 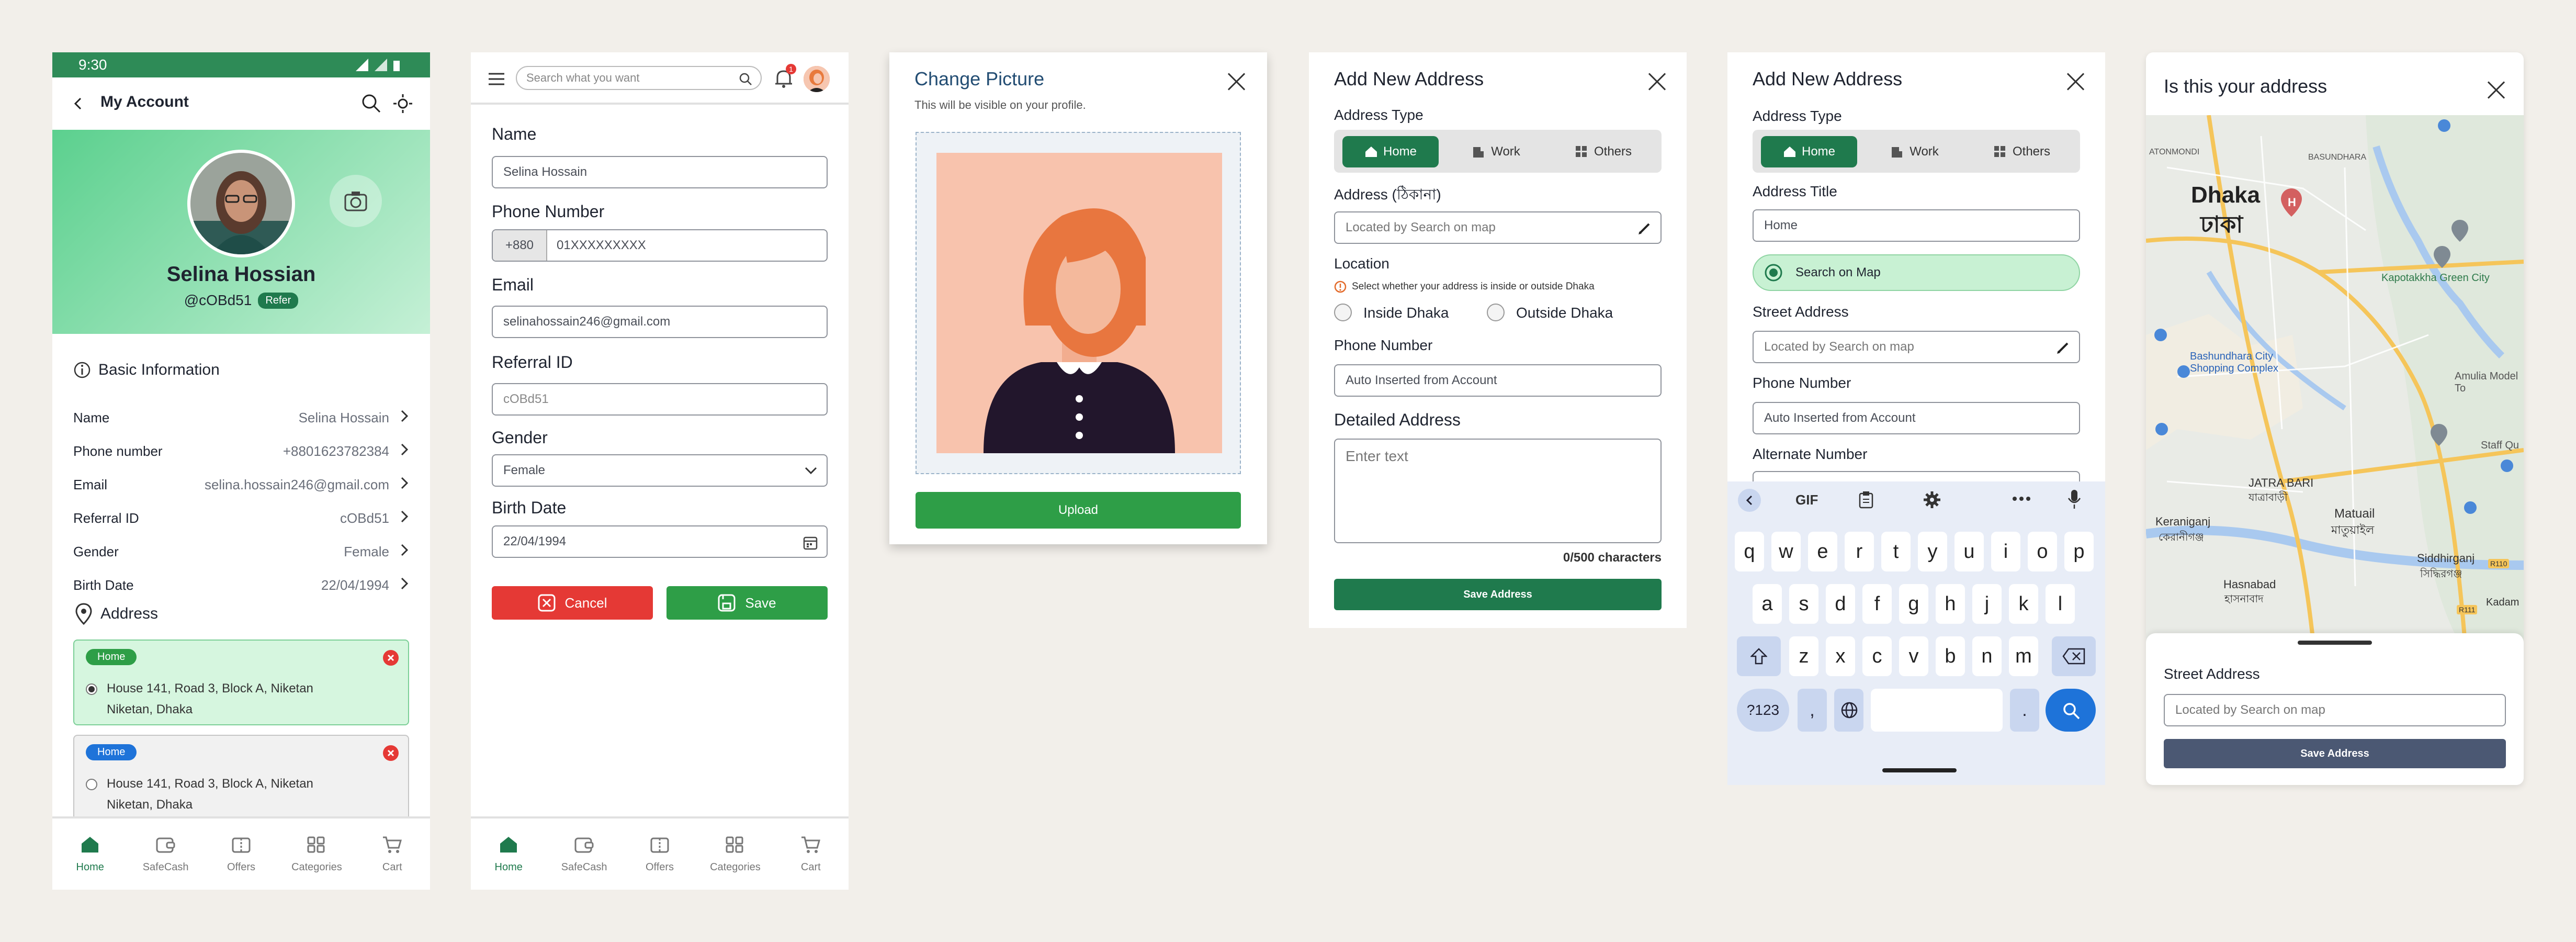 I want to click on referral-field: cOBd51, so click(x=660, y=399).